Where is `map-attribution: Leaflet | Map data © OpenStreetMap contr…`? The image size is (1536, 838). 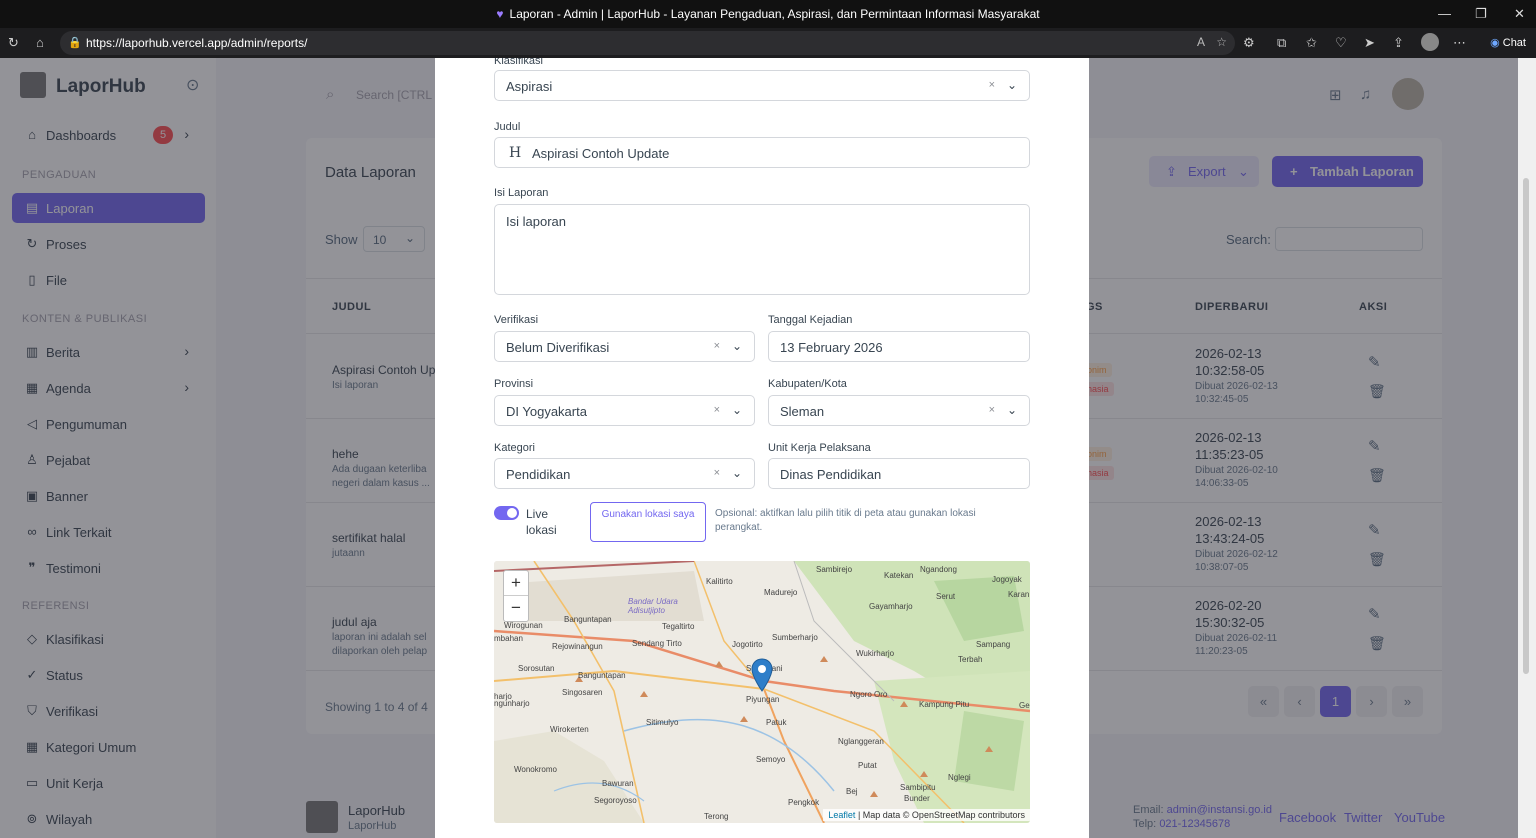 map-attribution: Leaflet | Map data © OpenStreetMap contr… is located at coordinates (926, 815).